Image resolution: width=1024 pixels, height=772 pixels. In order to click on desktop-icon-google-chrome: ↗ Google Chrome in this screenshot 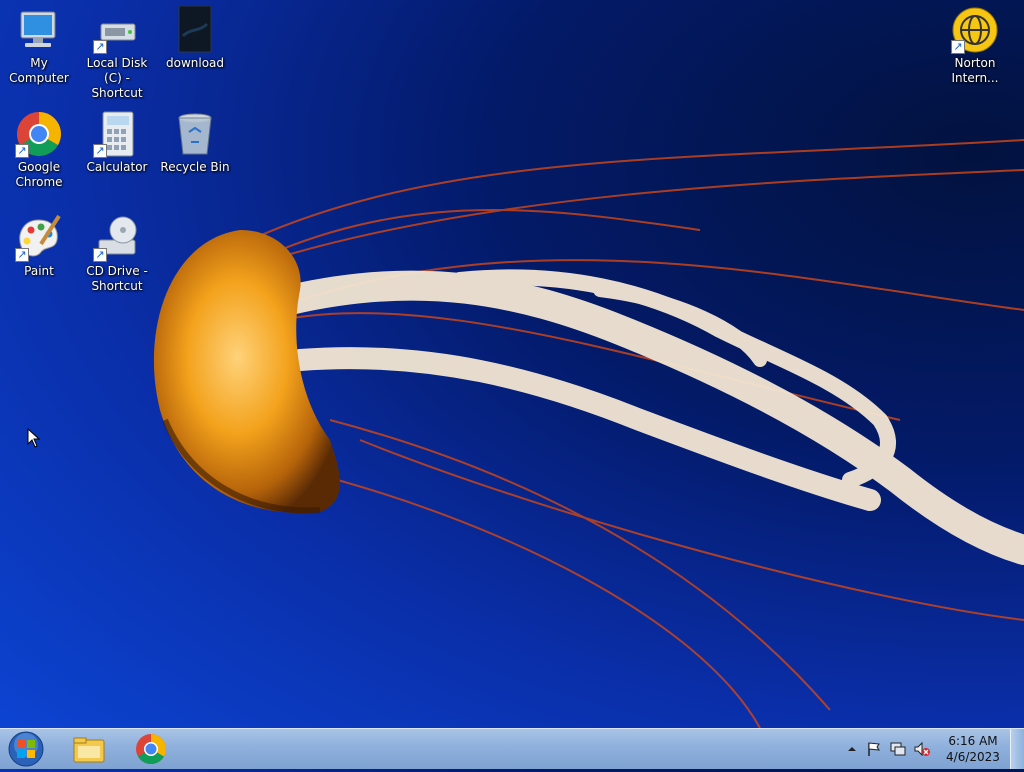, I will do `click(39, 147)`.